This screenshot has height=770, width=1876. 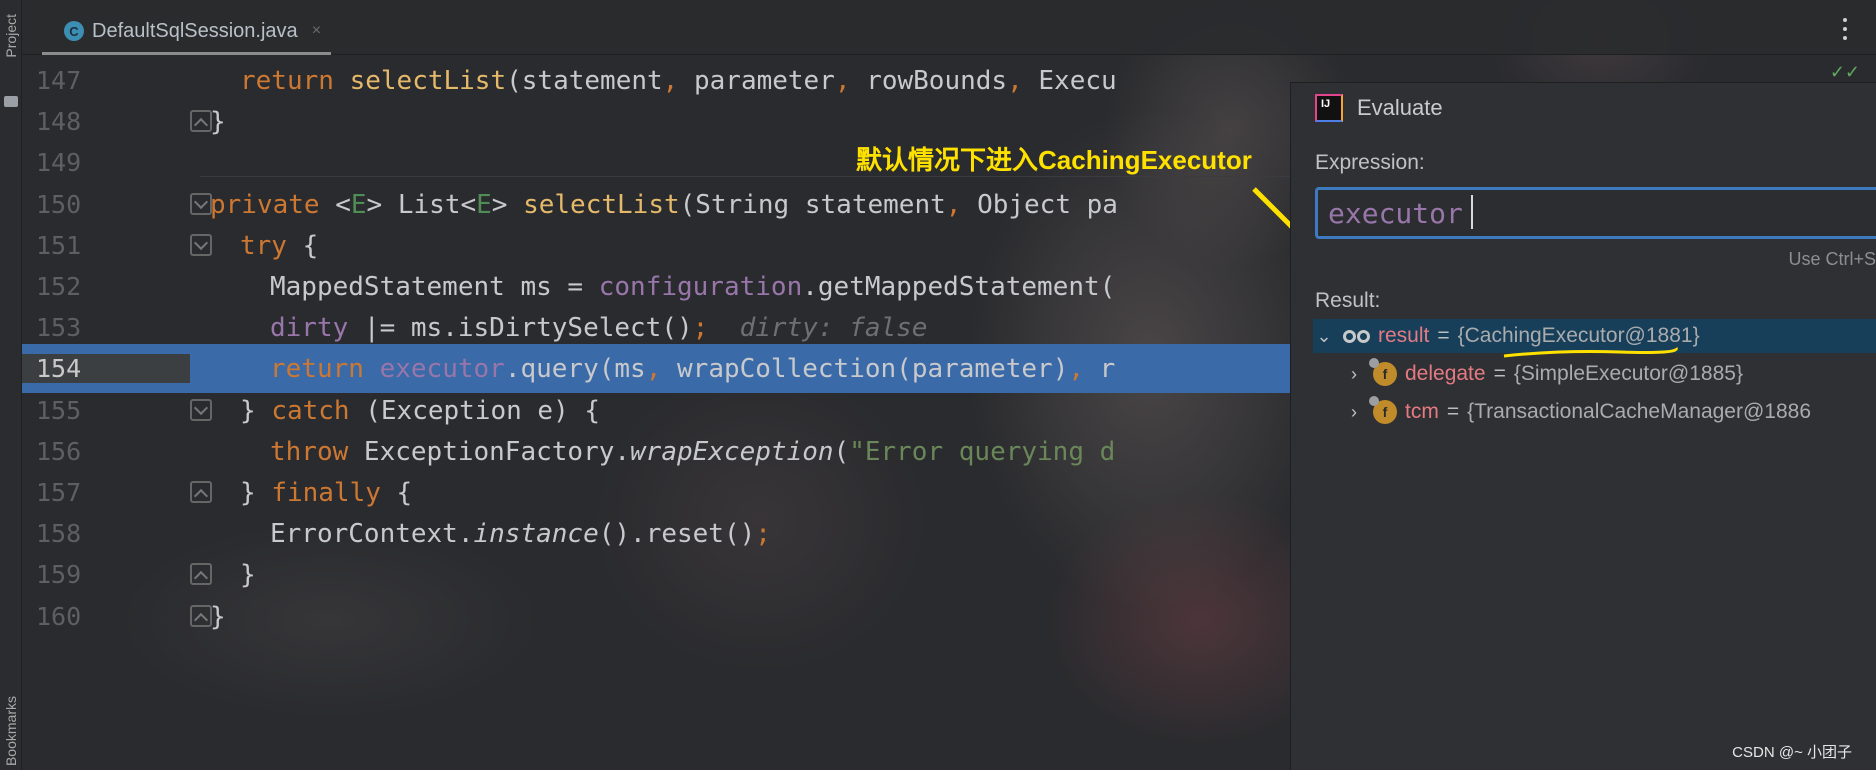 I want to click on variable-value: {SimpleExecutor@1885}, so click(x=1628, y=373).